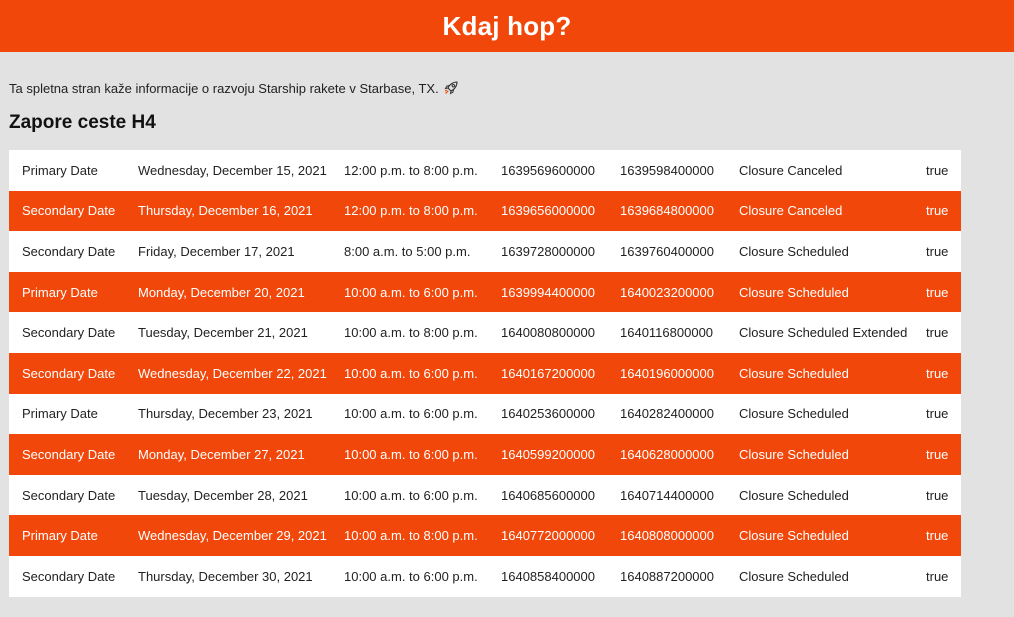 The height and width of the screenshot is (617, 1014). I want to click on section-title: Zapore ceste H4, so click(82, 122).